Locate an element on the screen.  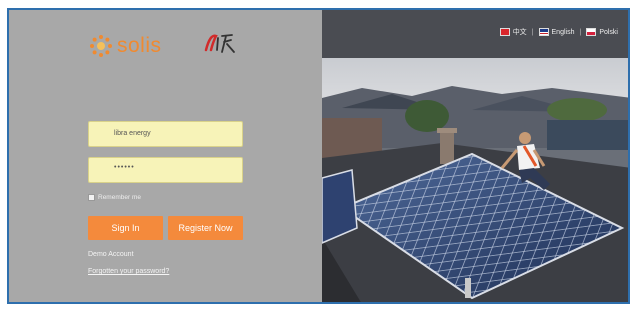
brand-name: solis is located at coordinates (139, 45).